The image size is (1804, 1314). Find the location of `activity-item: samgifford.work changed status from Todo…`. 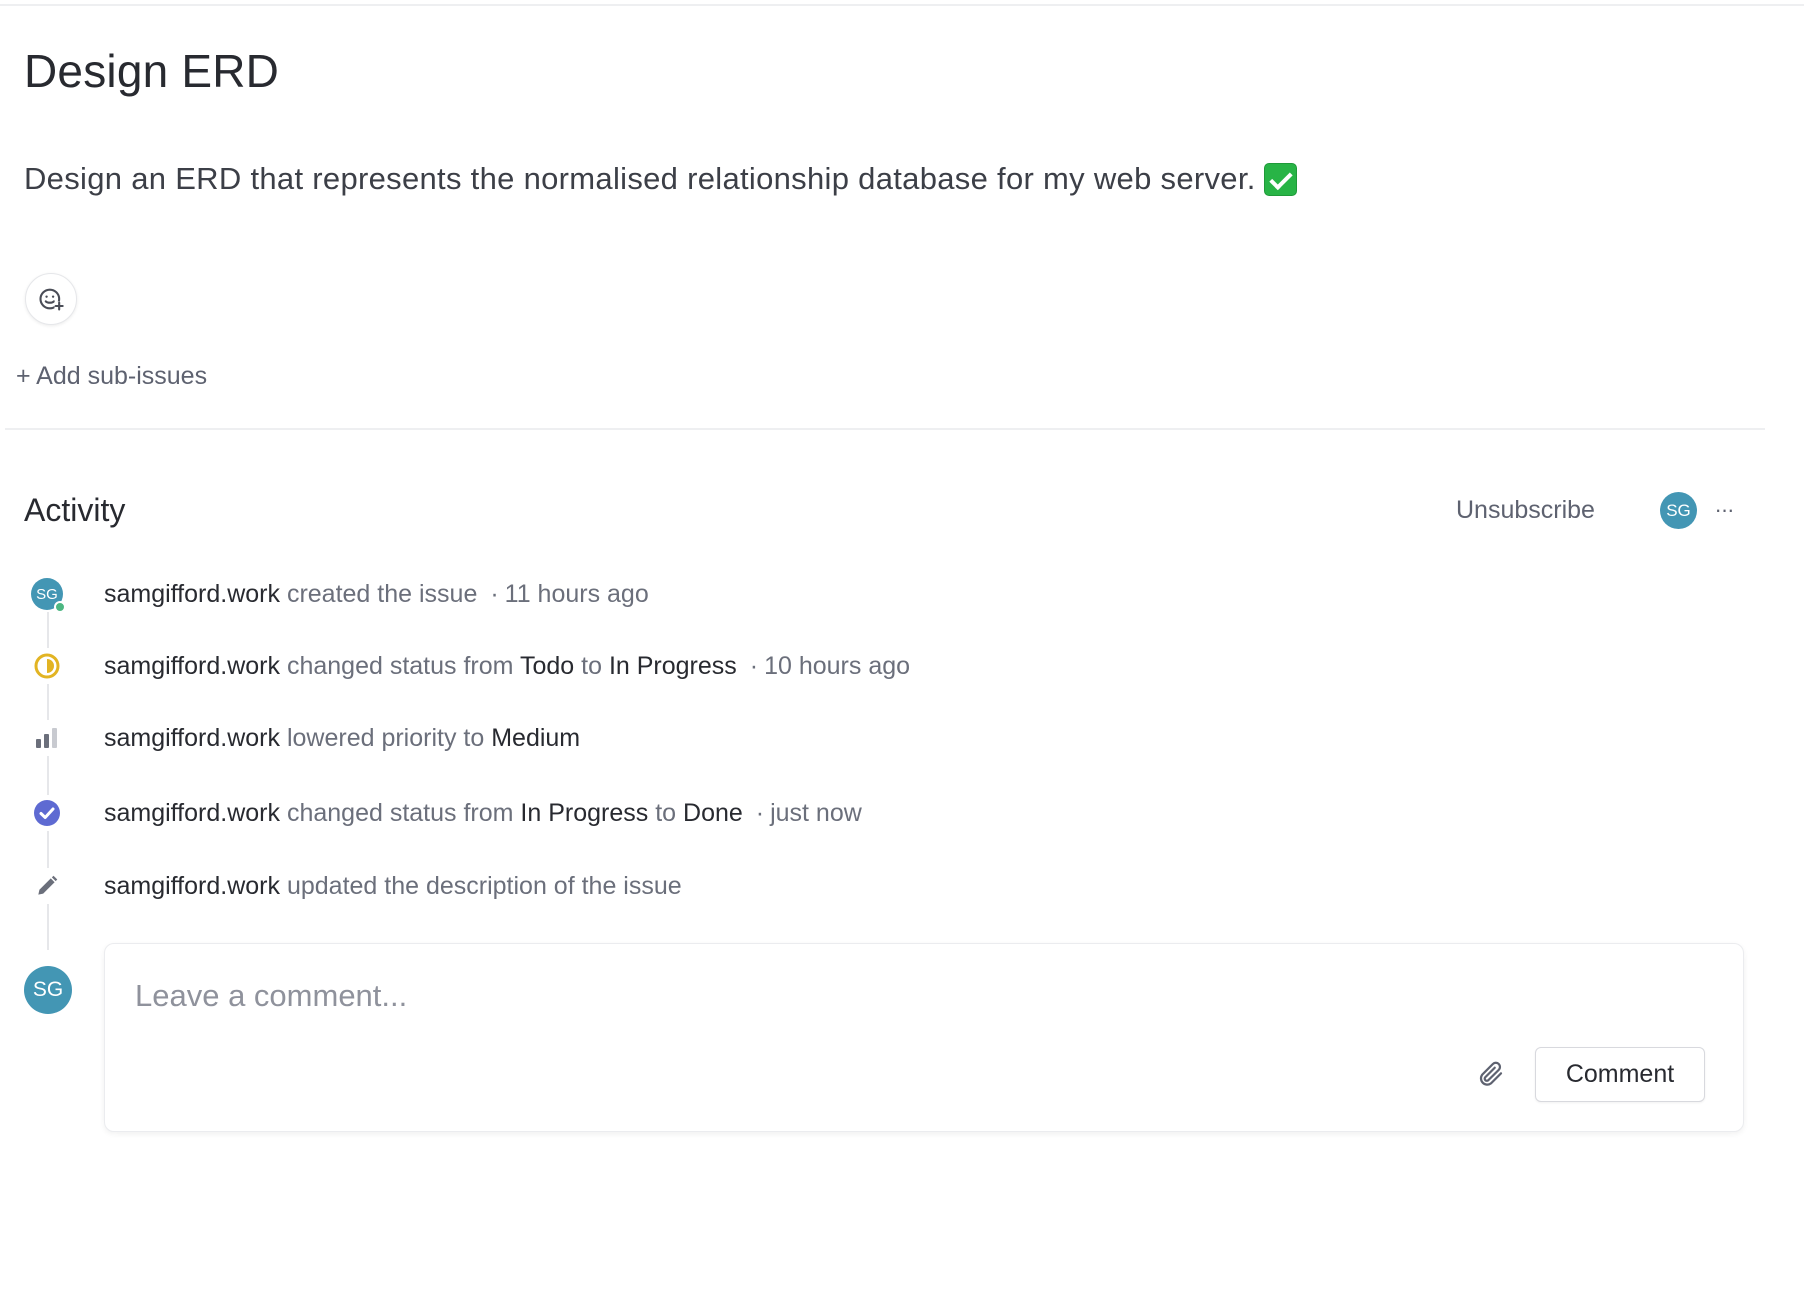

activity-item: samgifford.work changed status from Todo… is located at coordinates (700, 666).